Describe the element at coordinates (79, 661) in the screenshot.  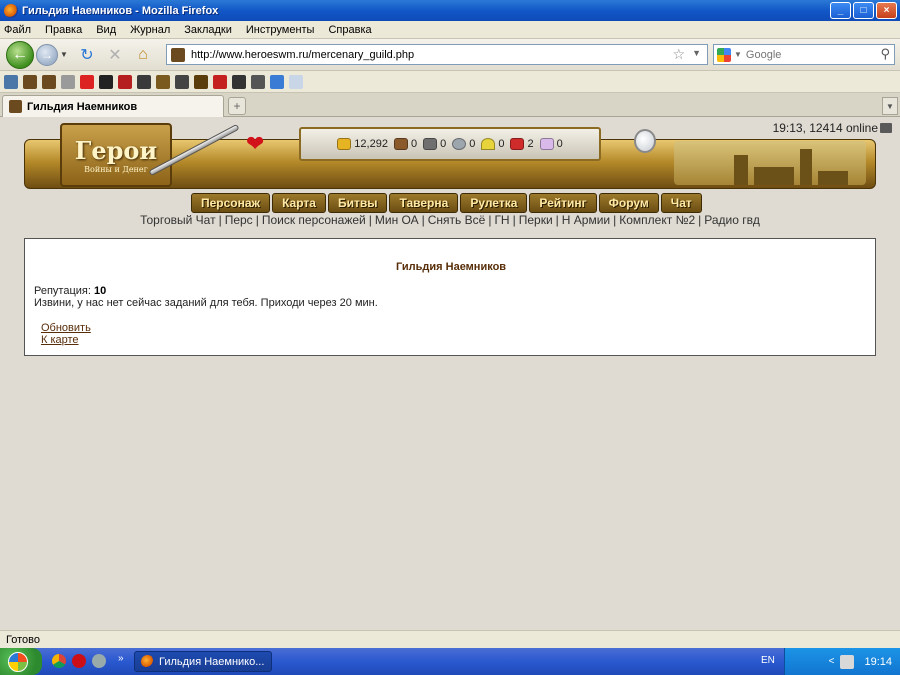
I see `opera-icon` at that location.